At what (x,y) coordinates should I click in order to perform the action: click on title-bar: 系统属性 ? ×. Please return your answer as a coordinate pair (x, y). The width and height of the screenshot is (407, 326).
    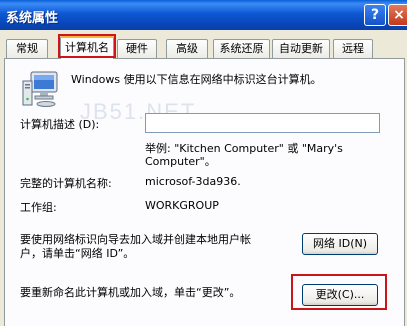
    Looking at the image, I should click on (203, 15).